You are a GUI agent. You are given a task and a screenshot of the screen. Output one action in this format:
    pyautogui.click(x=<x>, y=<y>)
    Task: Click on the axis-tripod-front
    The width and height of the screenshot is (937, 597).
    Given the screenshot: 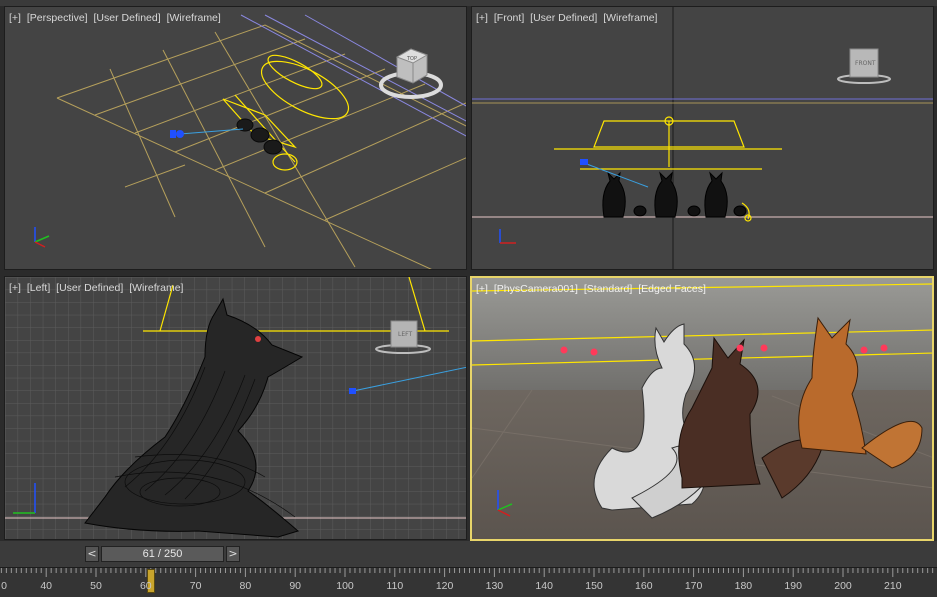 What is the action you would take?
    pyautogui.click(x=507, y=236)
    